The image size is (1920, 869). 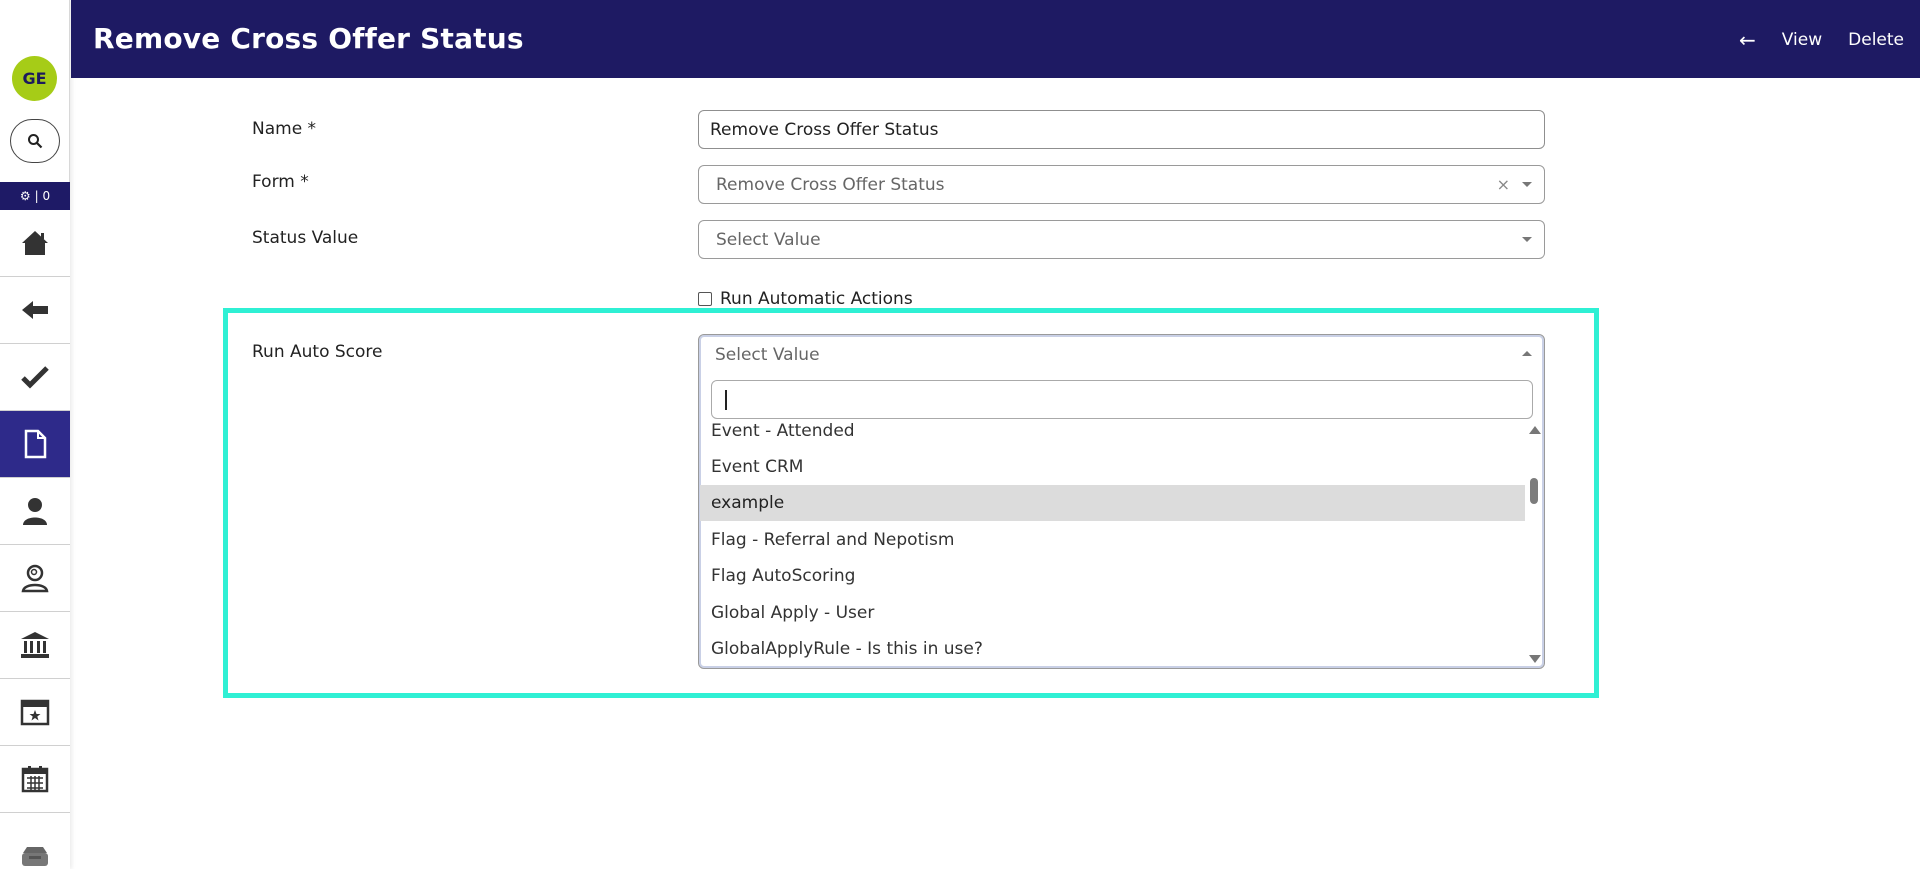 What do you see at coordinates (42, 196) in the screenshot?
I see `settings-badge: | 0` at bounding box center [42, 196].